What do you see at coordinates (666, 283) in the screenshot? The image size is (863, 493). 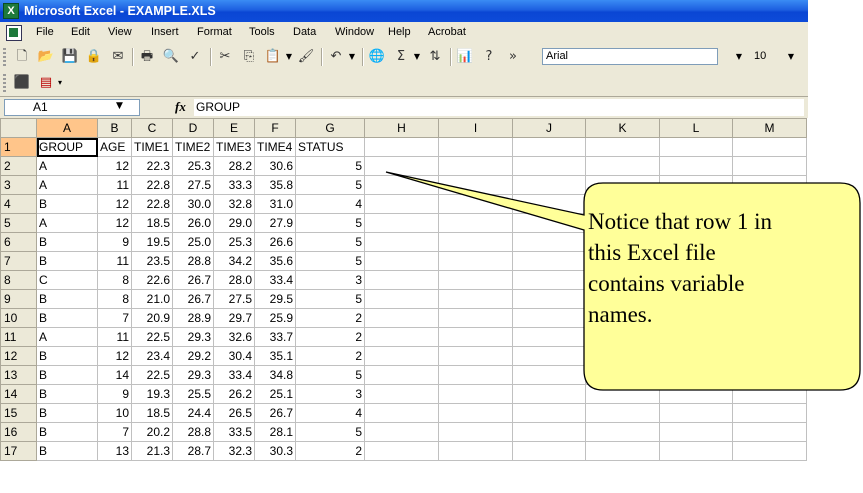 I see `callout-line: contains variable` at bounding box center [666, 283].